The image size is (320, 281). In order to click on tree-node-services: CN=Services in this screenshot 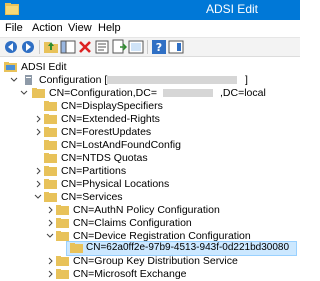, I will do `click(134, 197)`.